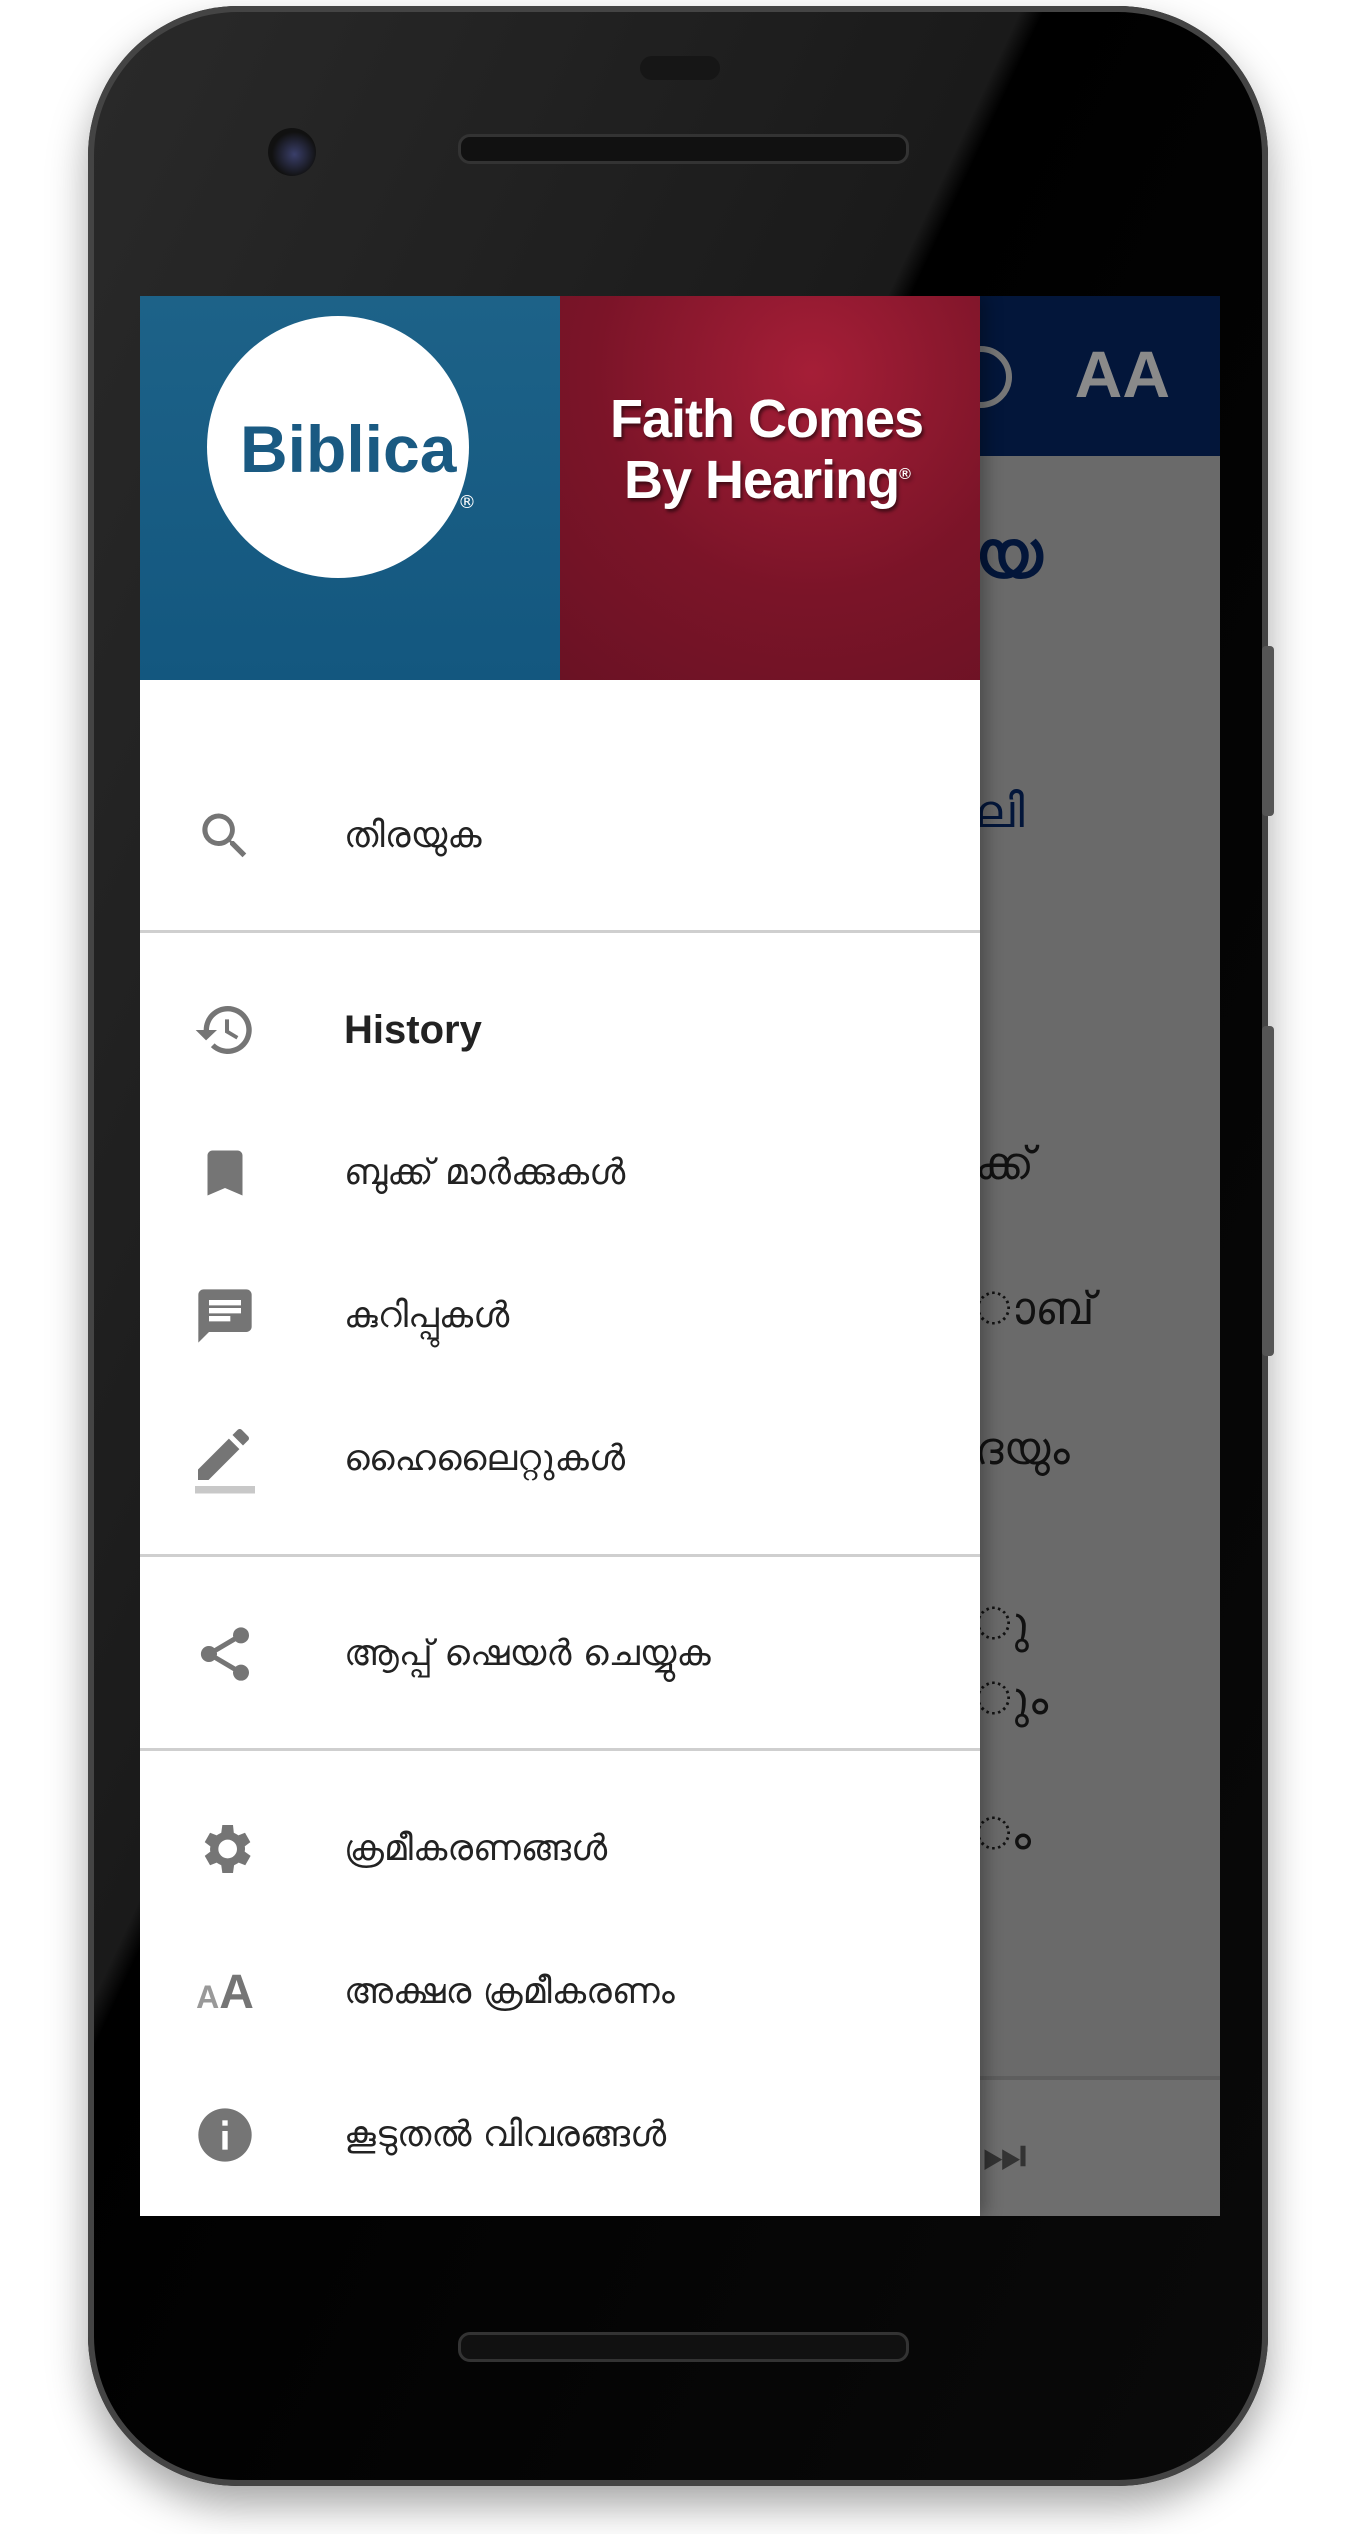 This screenshot has height=2534, width=1370. I want to click on gear-icon, so click(227, 1849).